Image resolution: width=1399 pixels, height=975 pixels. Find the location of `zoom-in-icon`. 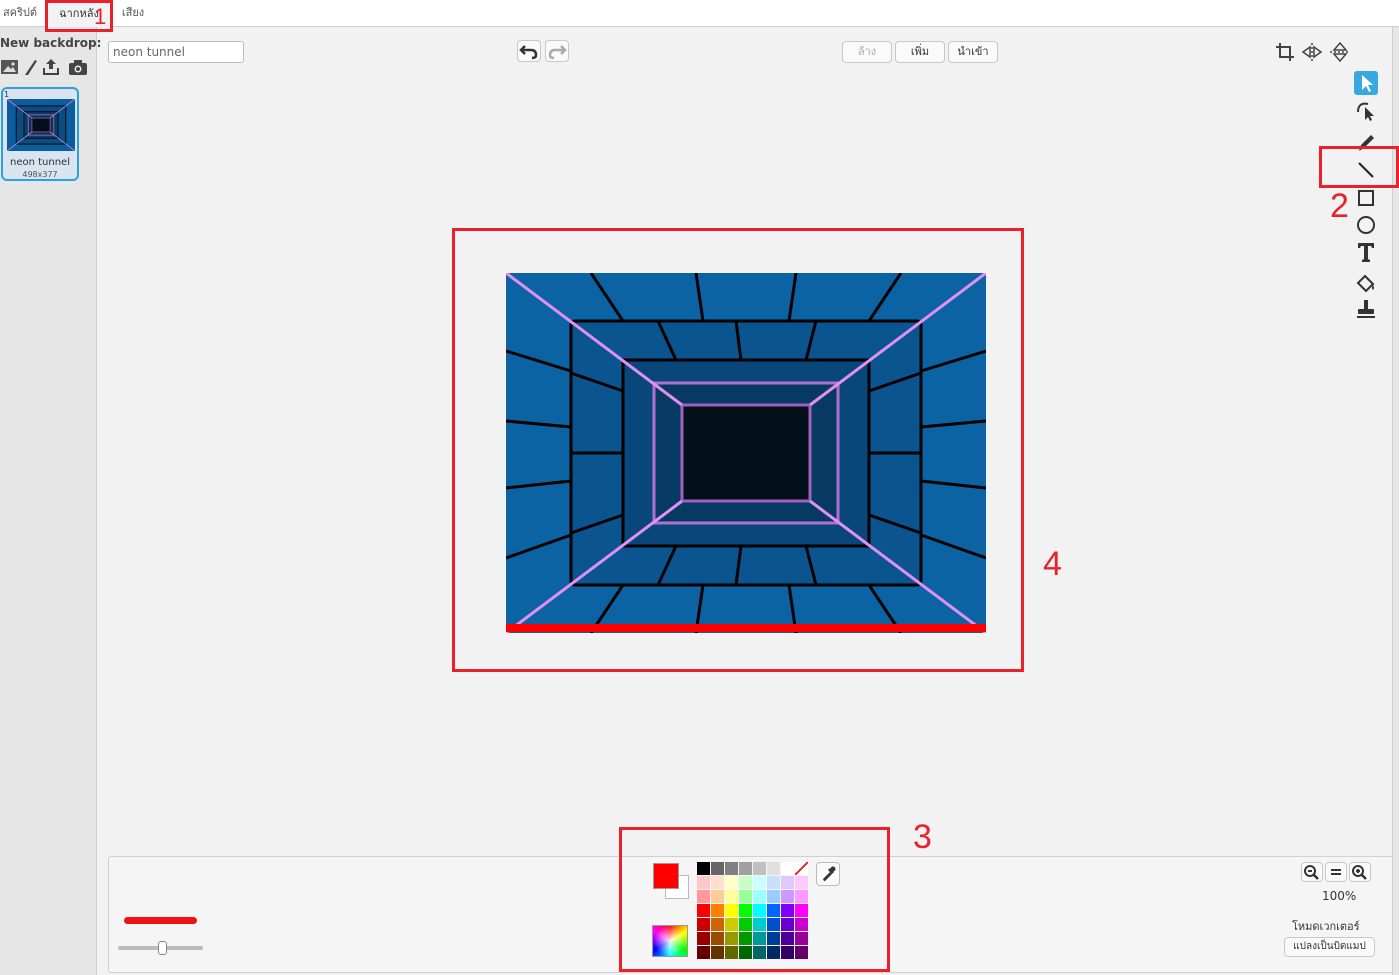

zoom-in-icon is located at coordinates (1359, 872).